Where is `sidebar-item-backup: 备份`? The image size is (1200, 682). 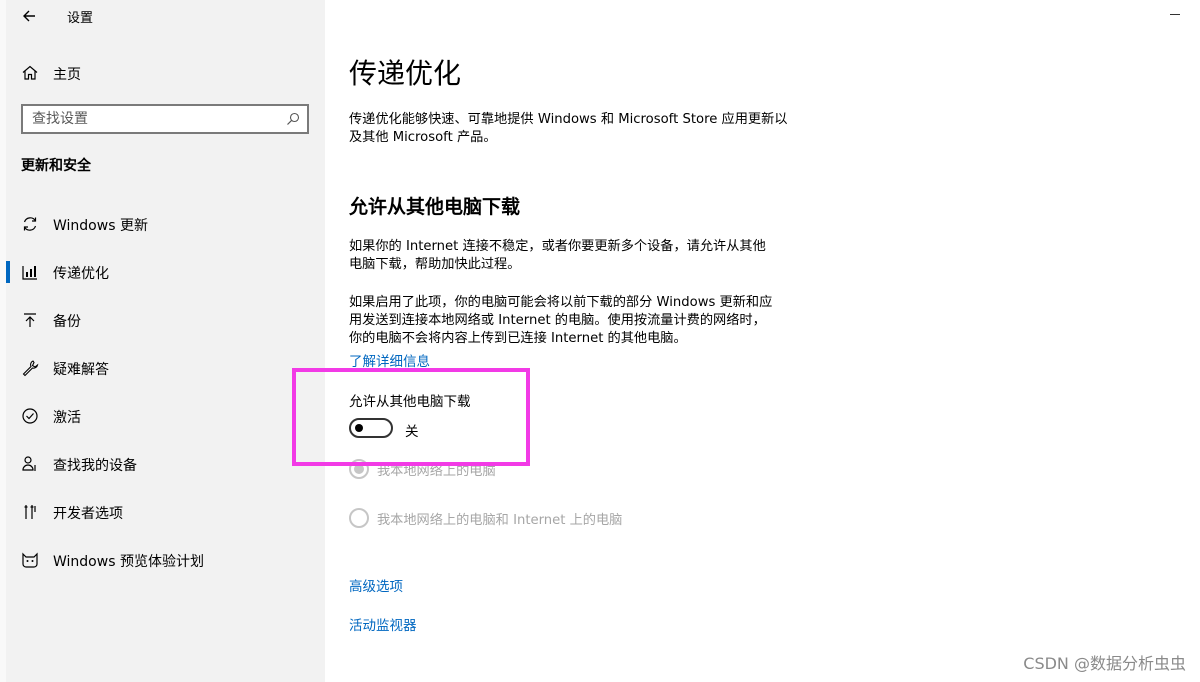 sidebar-item-backup: 备份 is located at coordinates (162, 320).